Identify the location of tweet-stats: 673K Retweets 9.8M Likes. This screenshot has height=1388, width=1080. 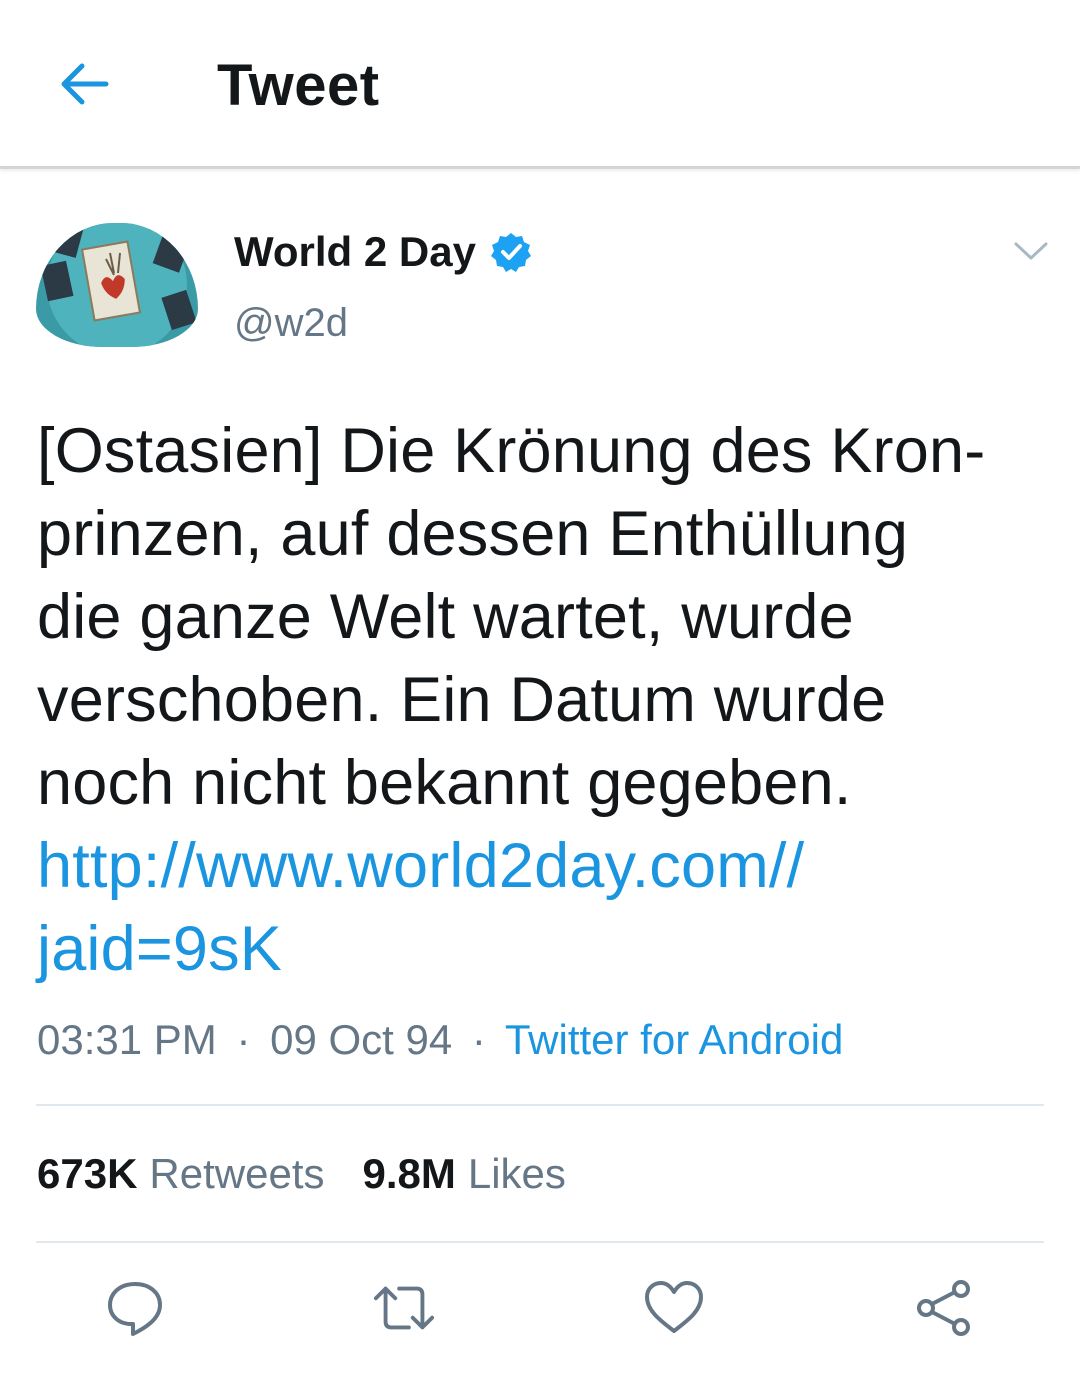
(320, 1174).